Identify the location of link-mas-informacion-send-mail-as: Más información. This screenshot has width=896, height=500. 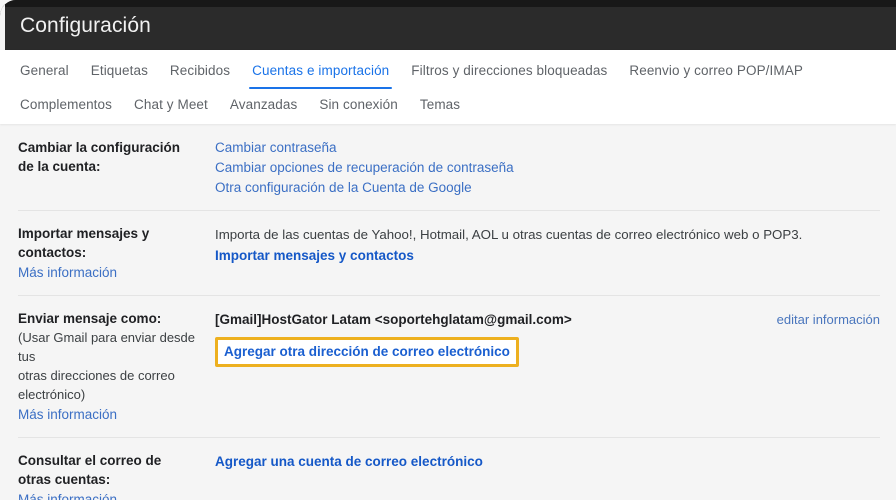
(67, 414).